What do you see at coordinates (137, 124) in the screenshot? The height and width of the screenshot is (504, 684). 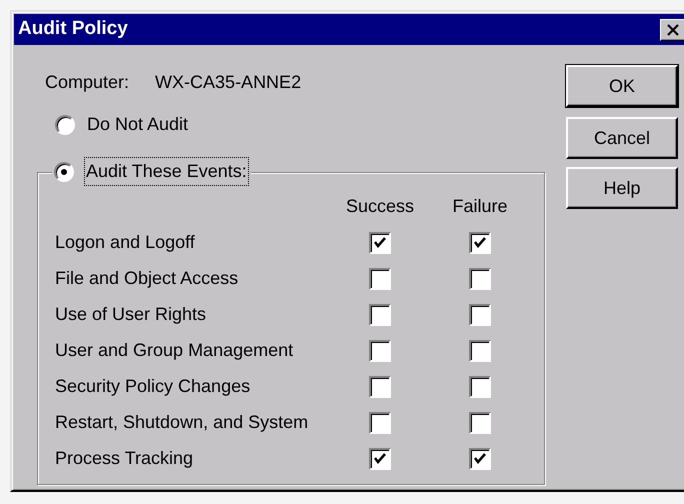 I see `radio-label: Do Not Audit` at bounding box center [137, 124].